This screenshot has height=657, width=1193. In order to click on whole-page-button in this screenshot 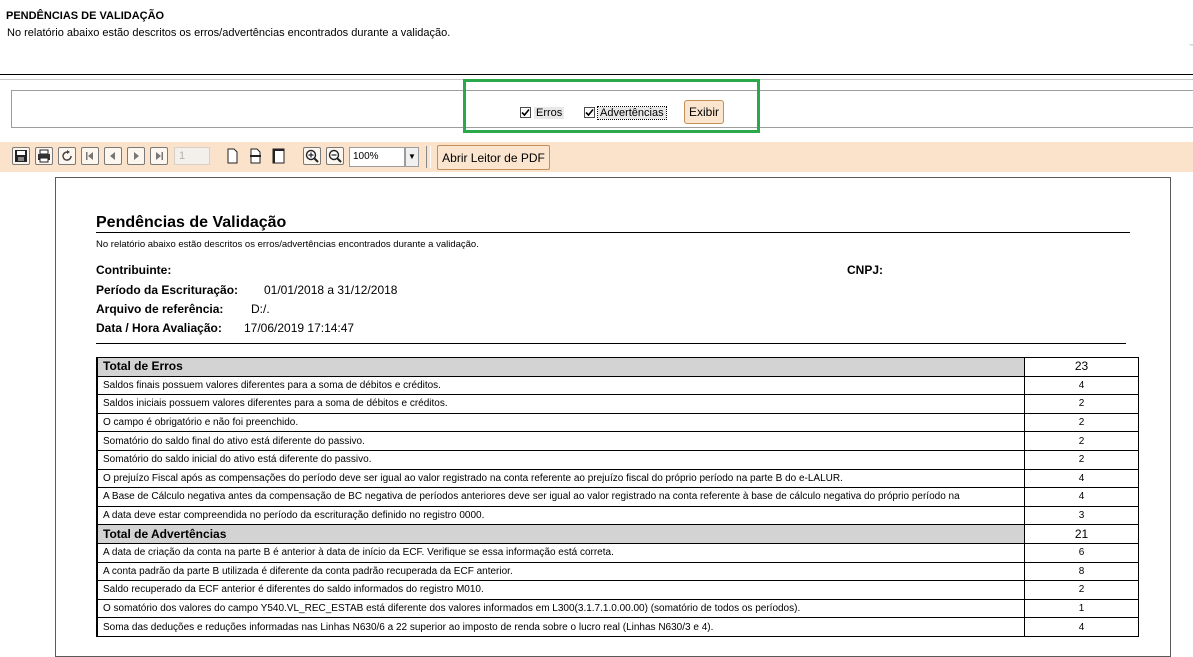, I will do `click(279, 156)`.